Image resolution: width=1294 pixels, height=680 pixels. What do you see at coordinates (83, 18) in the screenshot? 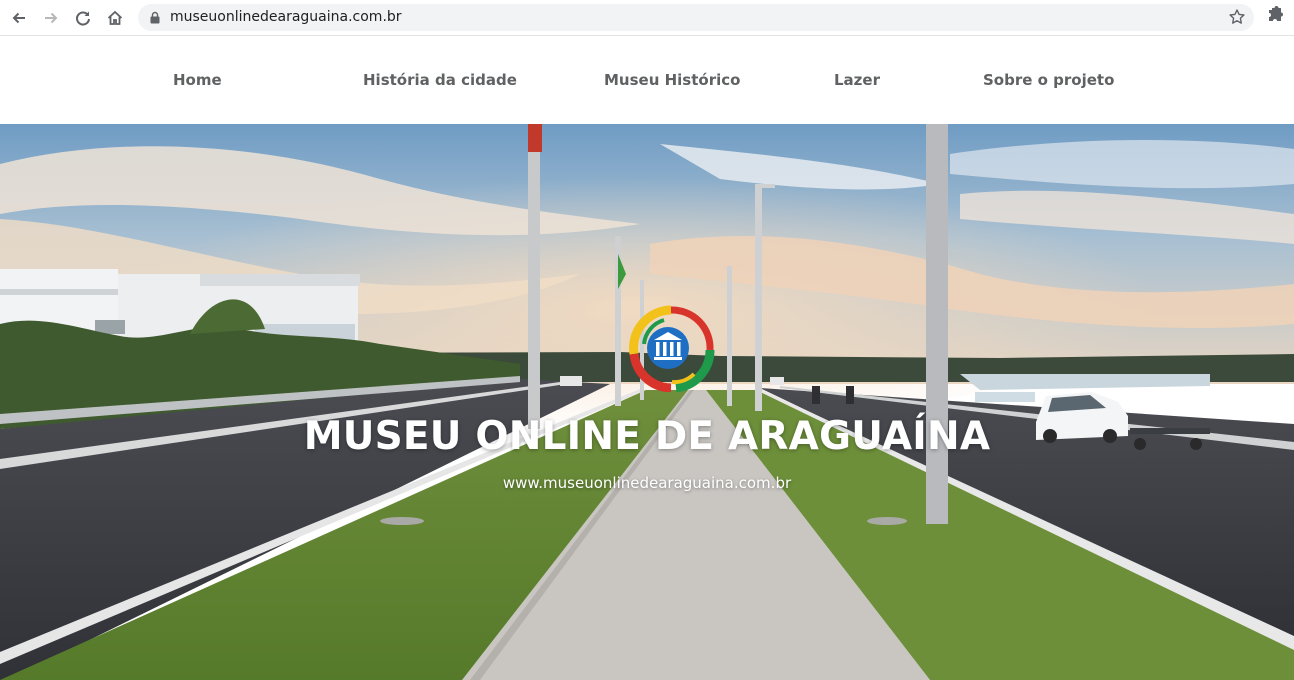
I see `reload-icon` at bounding box center [83, 18].